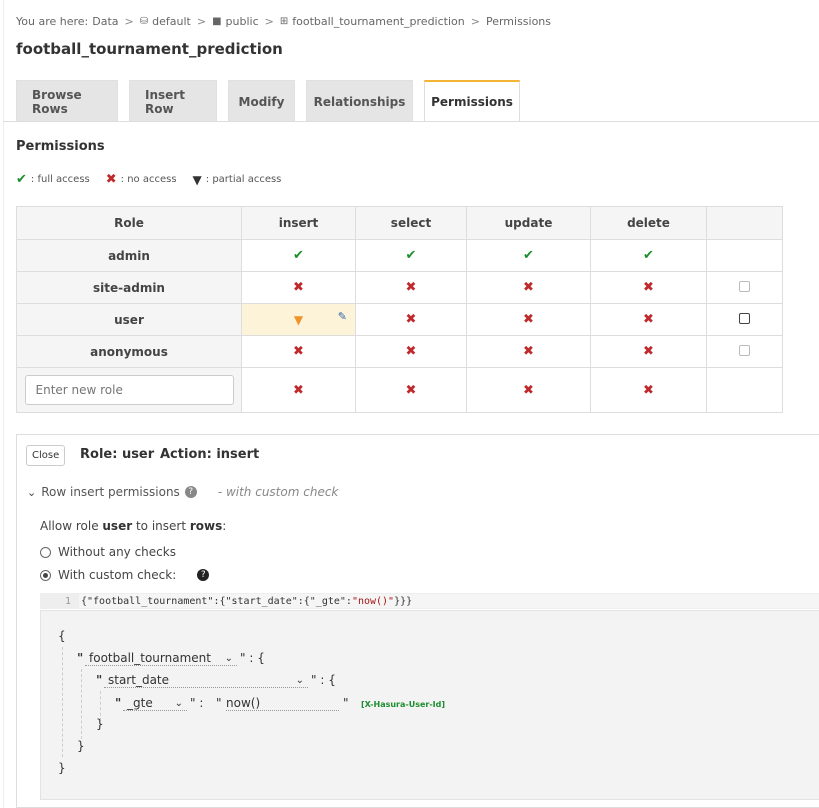 The height and width of the screenshot is (808, 819). I want to click on colon-open: " : {, so click(323, 680).